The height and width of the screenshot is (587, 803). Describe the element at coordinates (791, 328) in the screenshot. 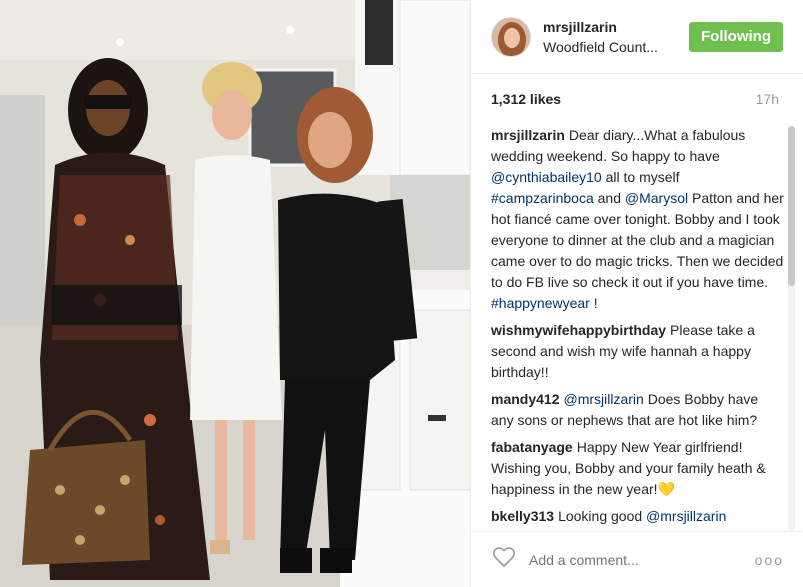

I see `comments-scrollbar` at that location.